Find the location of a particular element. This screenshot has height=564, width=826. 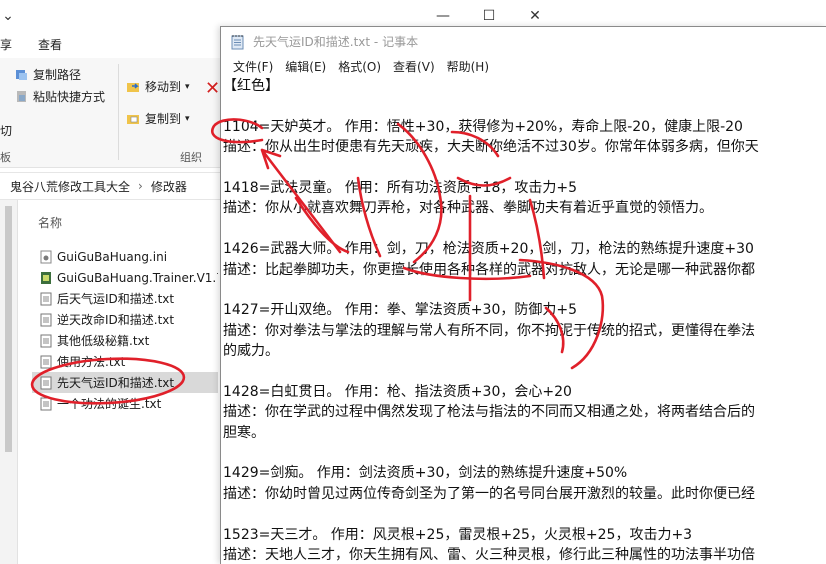

file-row: GuiGuBaHuang.ini is located at coordinates (125, 256).